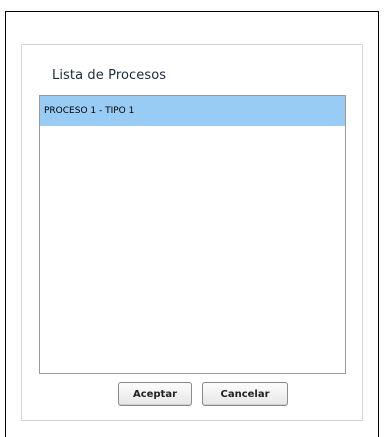 This screenshot has width=385, height=437. Describe the element at coordinates (245, 394) in the screenshot. I see `cancel-button: Cancelar` at that location.